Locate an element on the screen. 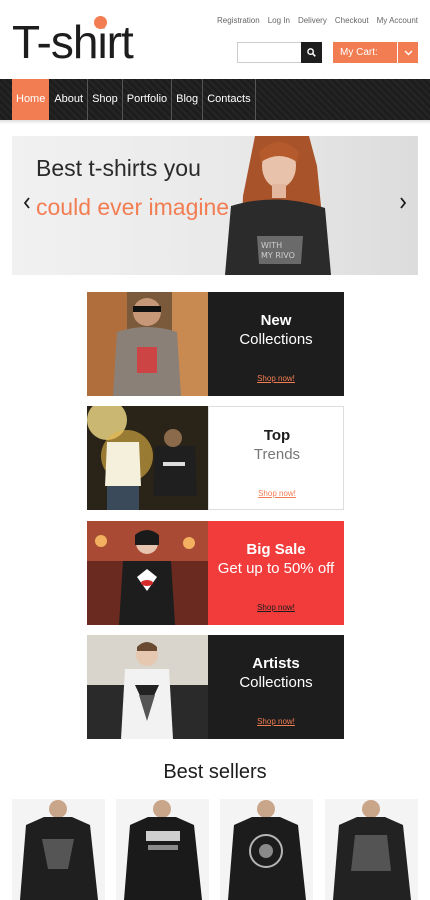  nav-item-shop: Shop is located at coordinates (105, 99).